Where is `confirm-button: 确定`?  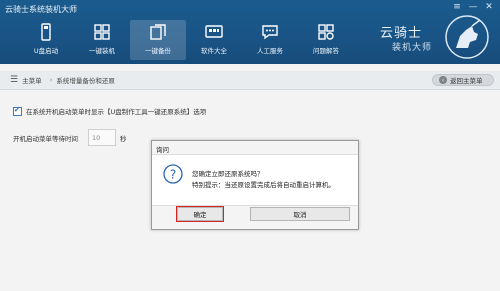
confirm-button: 确定 is located at coordinates (200, 214).